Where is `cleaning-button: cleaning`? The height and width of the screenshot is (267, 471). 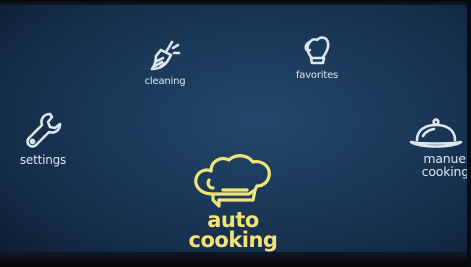 cleaning-button: cleaning is located at coordinates (165, 61).